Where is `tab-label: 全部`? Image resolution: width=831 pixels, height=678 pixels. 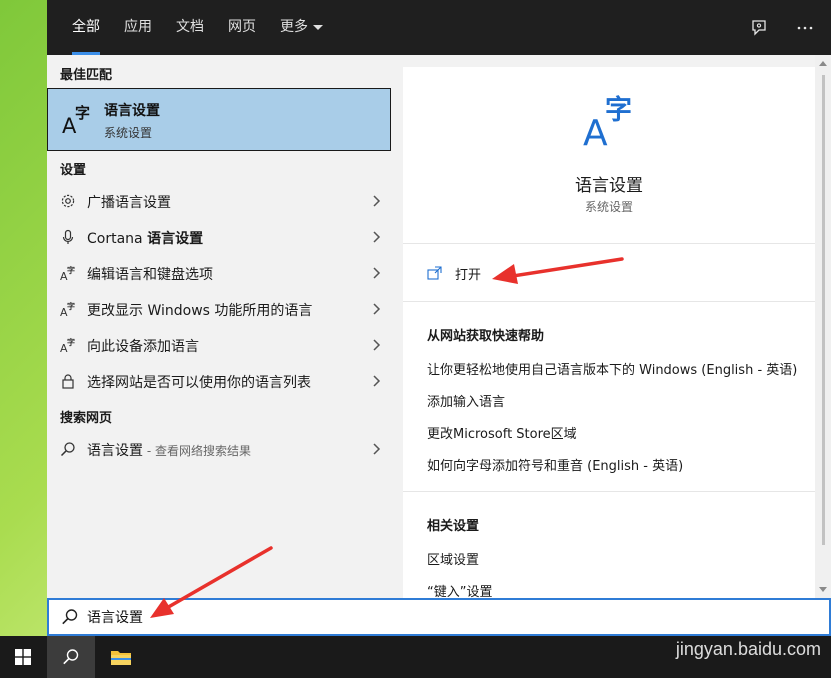
tab-label: 全部 is located at coordinates (86, 27).